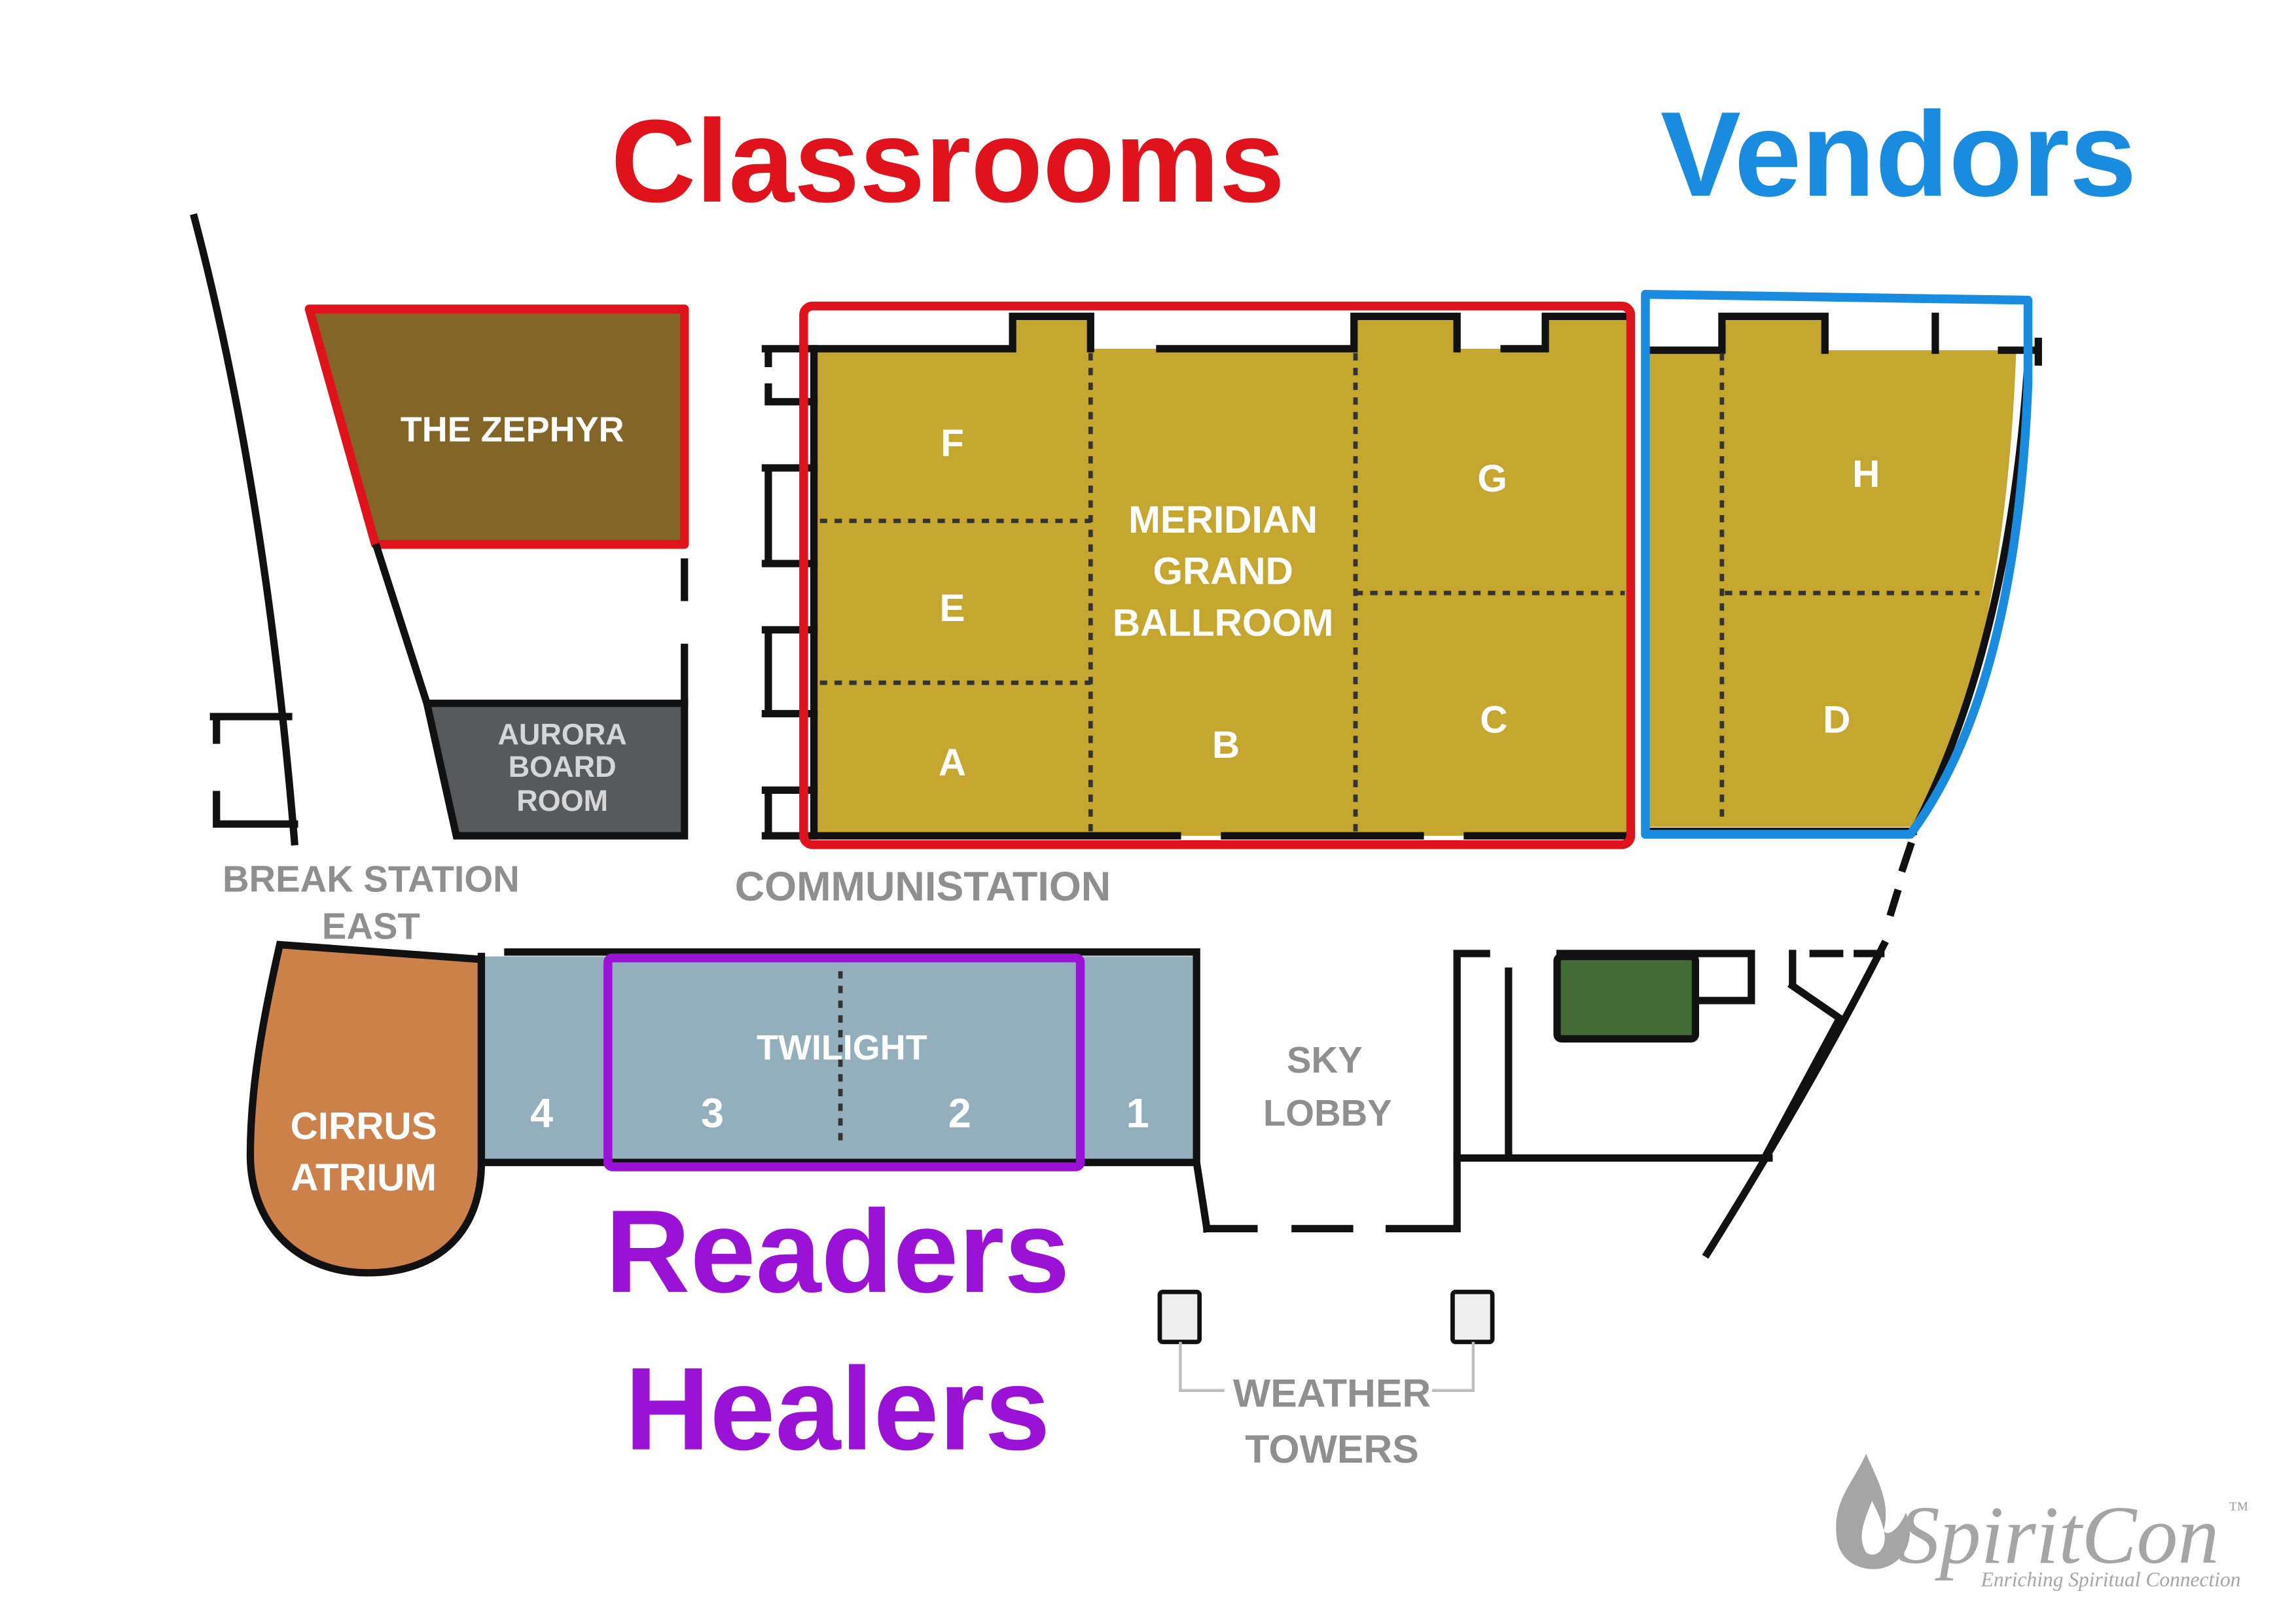 The width and height of the screenshot is (2296, 1623). I want to click on section-a-label: A, so click(952, 762).